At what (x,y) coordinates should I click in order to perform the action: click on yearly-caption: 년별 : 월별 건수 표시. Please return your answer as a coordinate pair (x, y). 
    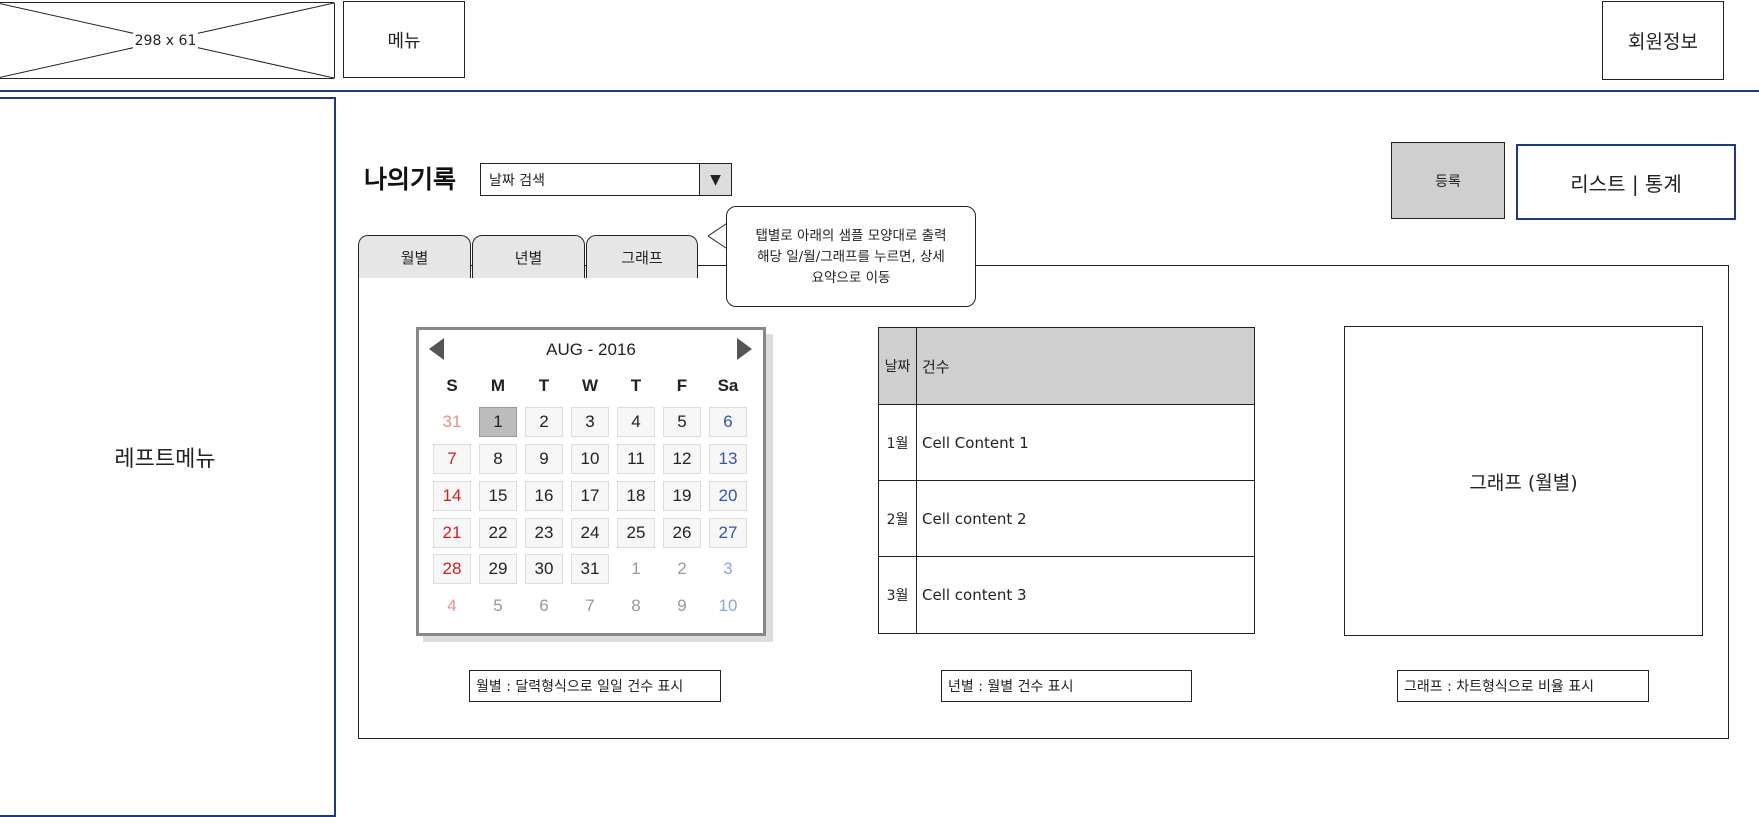
    Looking at the image, I should click on (1066, 686).